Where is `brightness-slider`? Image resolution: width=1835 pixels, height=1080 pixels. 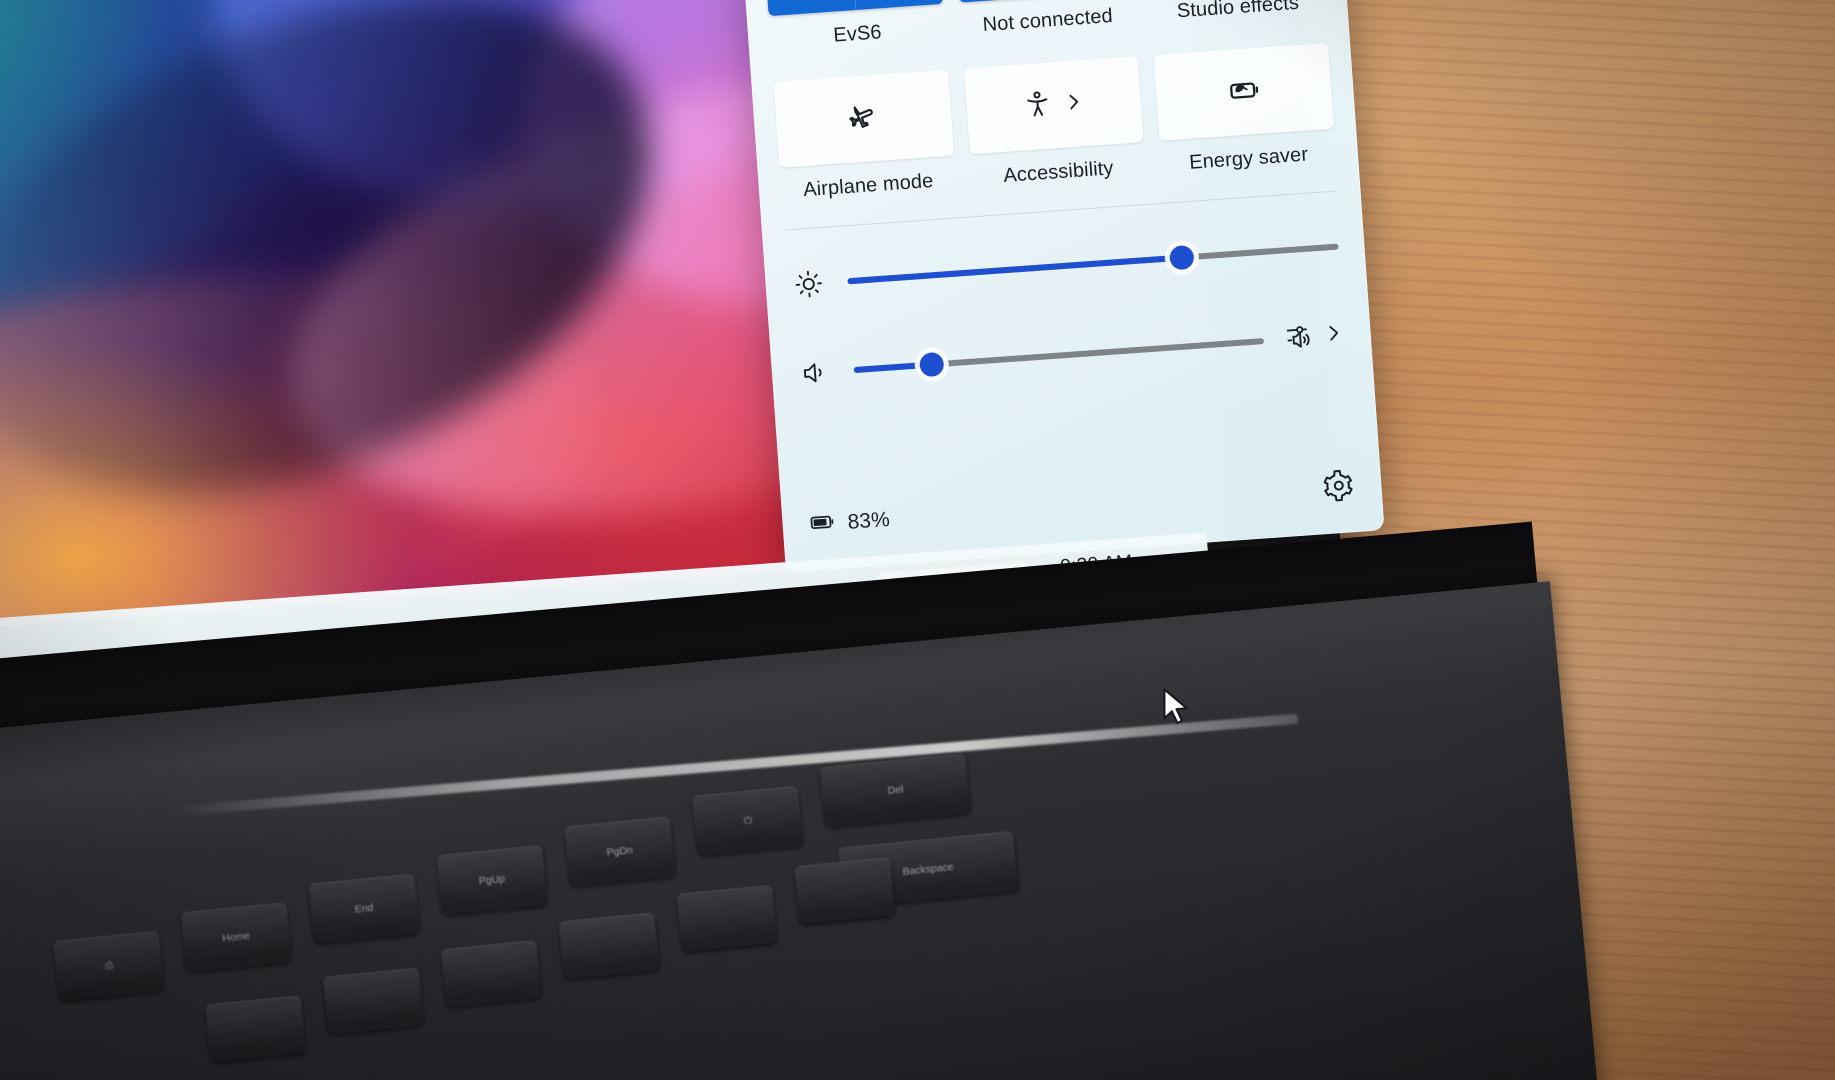 brightness-slider is located at coordinates (1093, 264).